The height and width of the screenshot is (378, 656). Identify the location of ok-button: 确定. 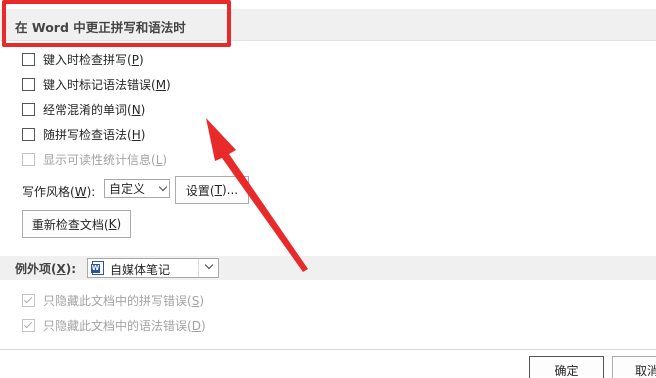
(566, 367).